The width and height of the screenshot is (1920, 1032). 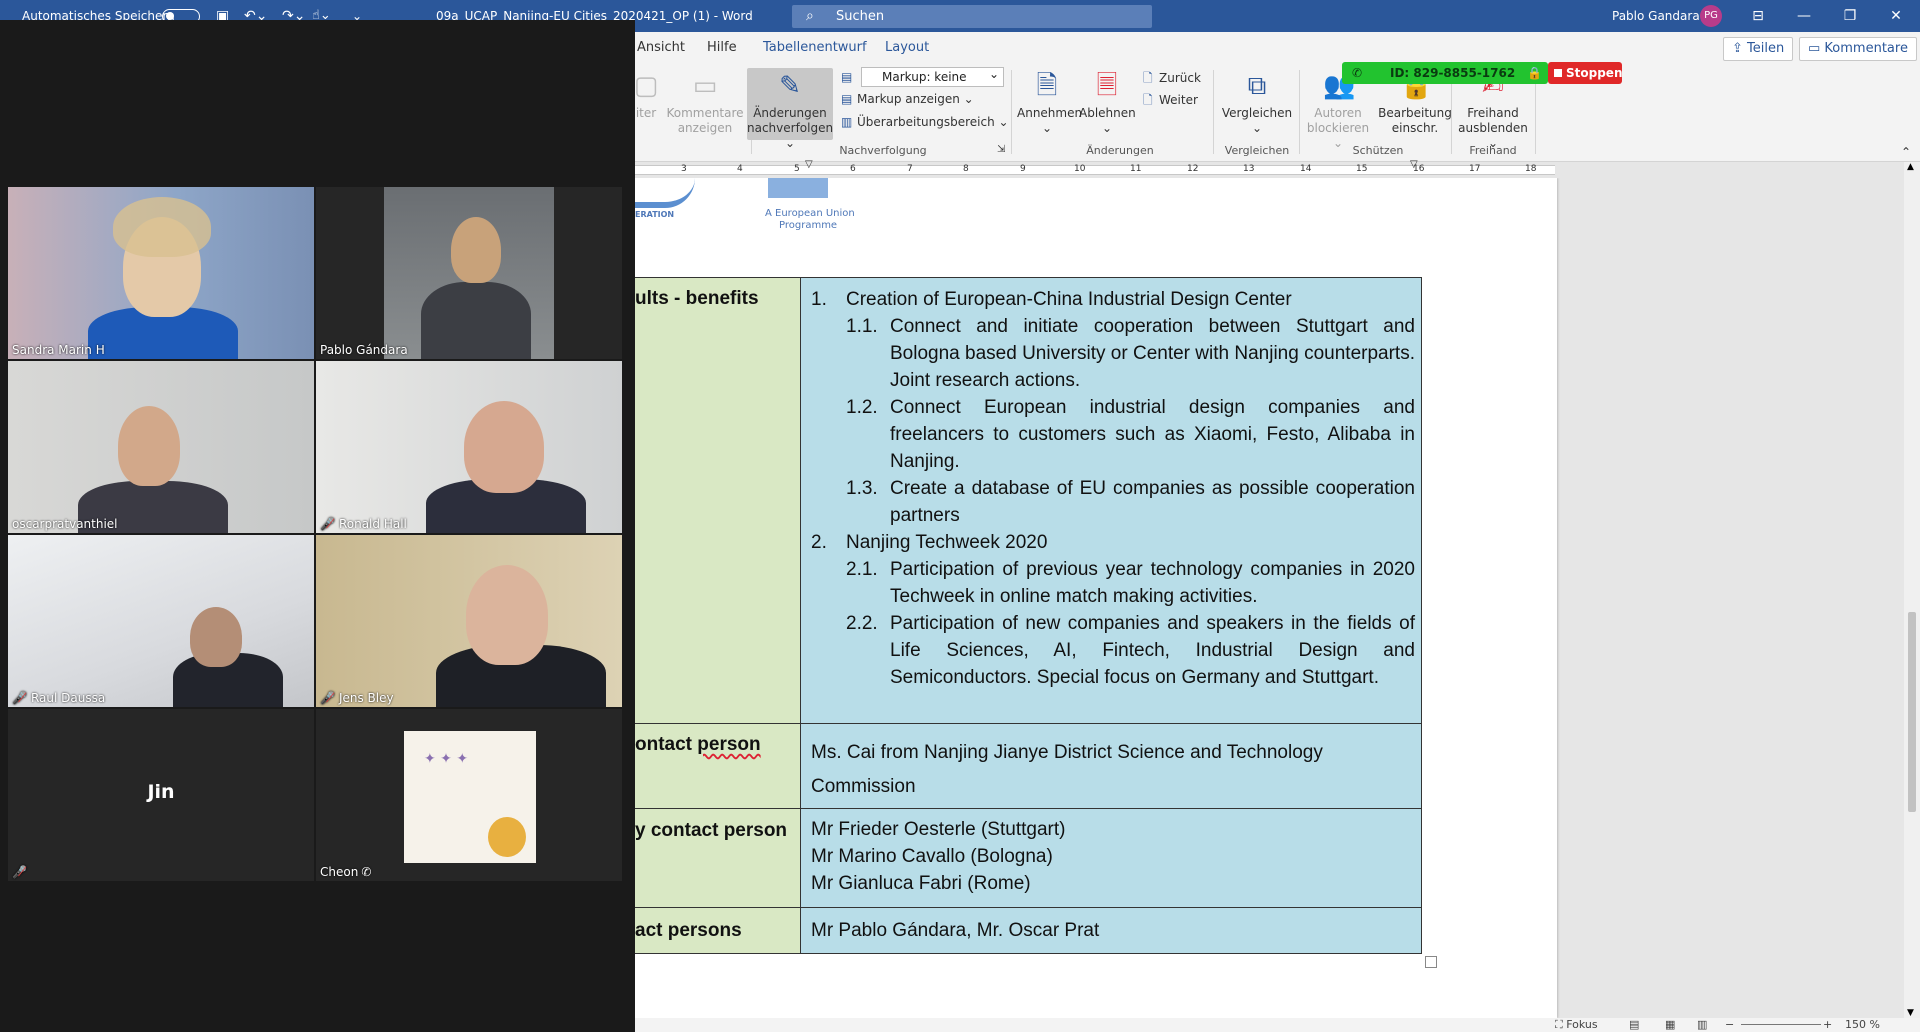 I want to click on participant-video: 🎤̸ Jens Bley, so click(x=469, y=621).